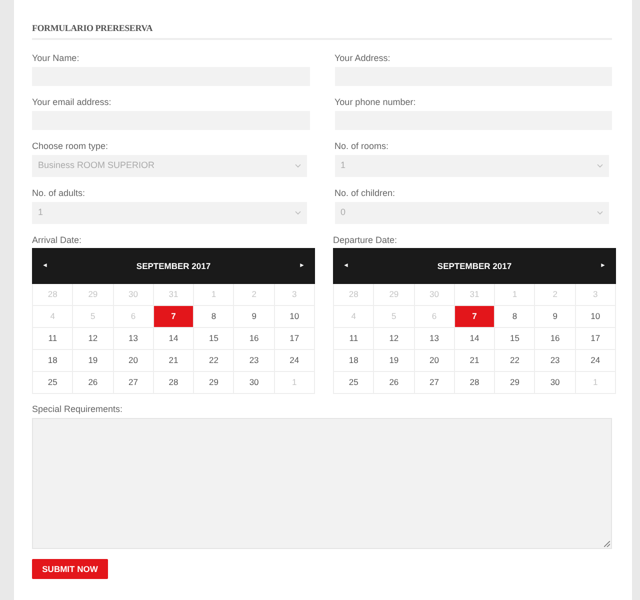 The image size is (640, 600). I want to click on field-label: No. of adults:, so click(59, 193).